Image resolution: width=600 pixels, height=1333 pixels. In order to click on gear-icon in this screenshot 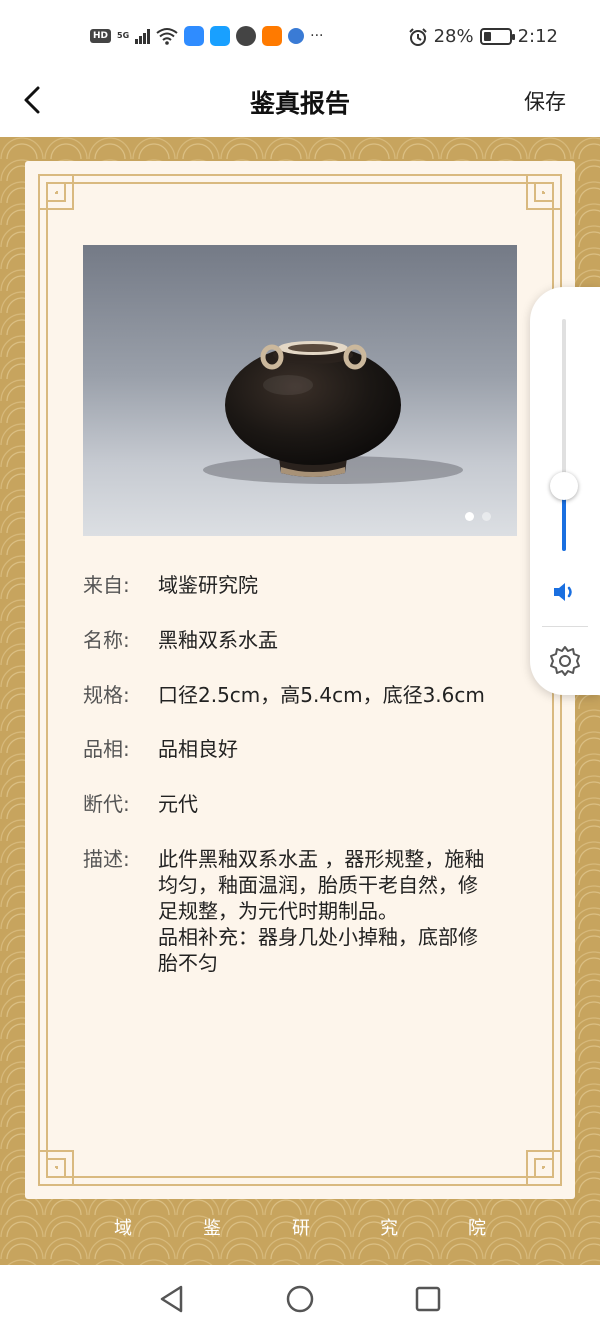, I will do `click(565, 661)`.